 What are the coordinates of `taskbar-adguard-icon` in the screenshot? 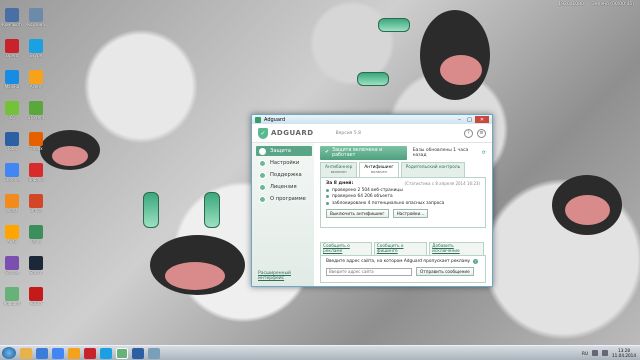 It's located at (122, 353).